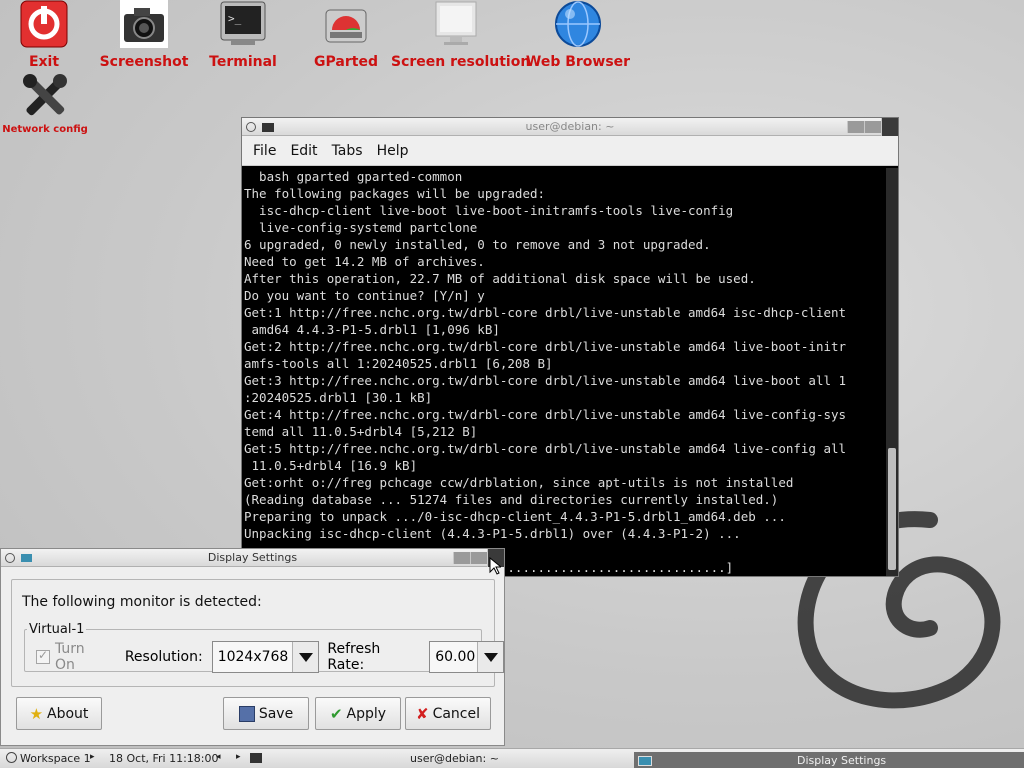 The height and width of the screenshot is (768, 1024). What do you see at coordinates (253, 657) in the screenshot?
I see `resolution-value: 1024x768` at bounding box center [253, 657].